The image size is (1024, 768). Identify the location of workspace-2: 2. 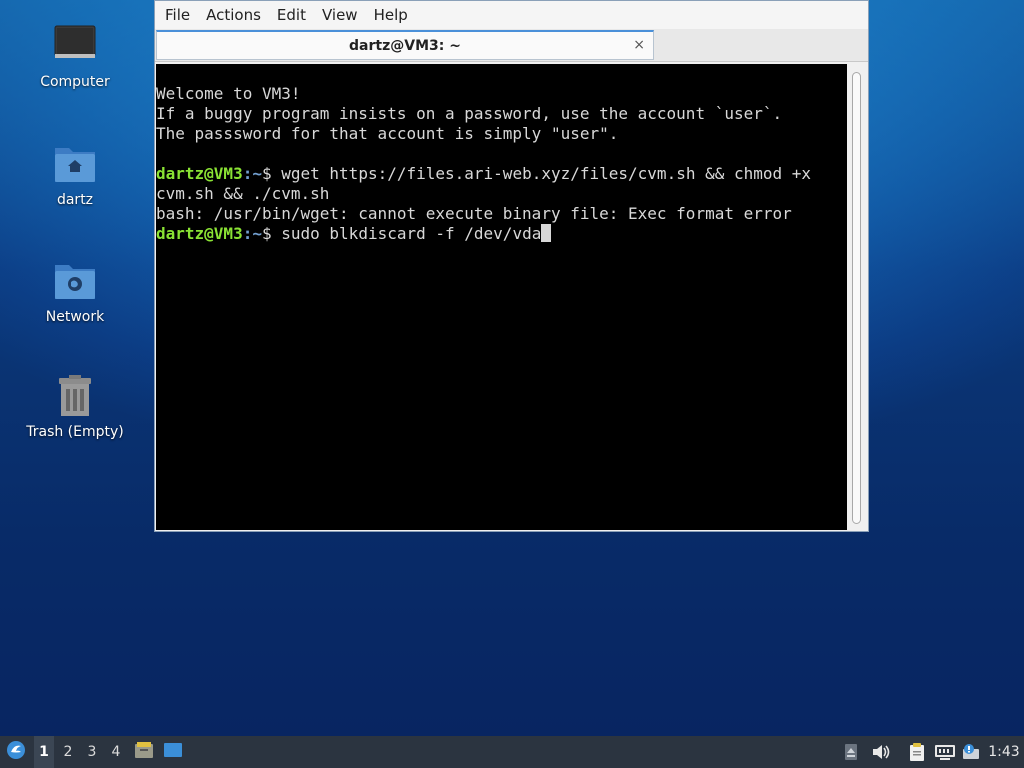
(68, 752).